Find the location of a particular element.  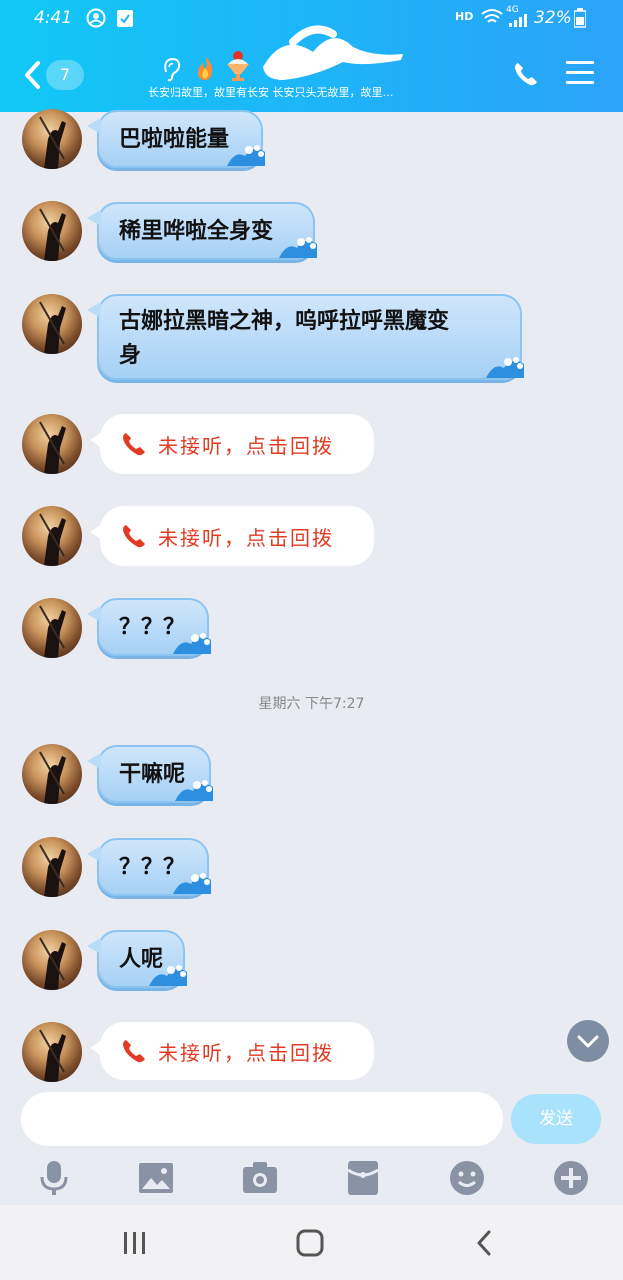

system-nav-bar is located at coordinates (311, 1242).